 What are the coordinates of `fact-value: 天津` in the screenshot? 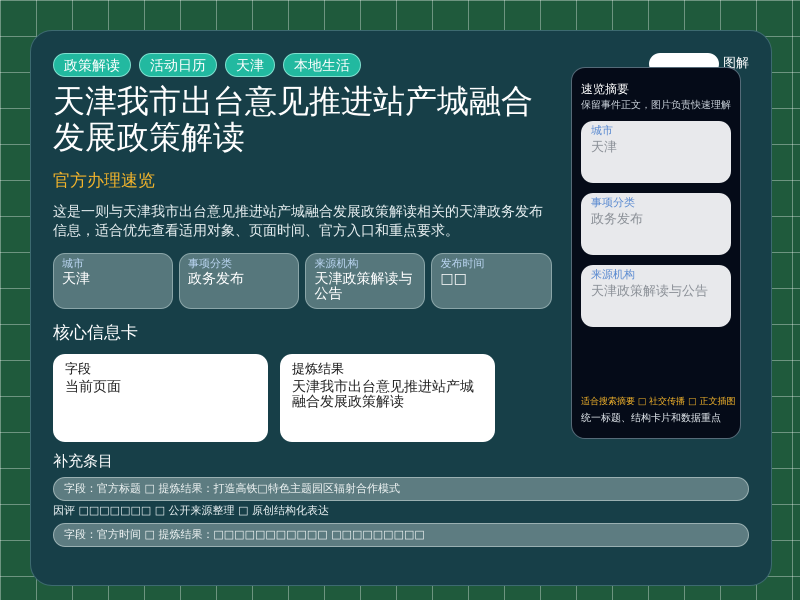 It's located at (76, 279).